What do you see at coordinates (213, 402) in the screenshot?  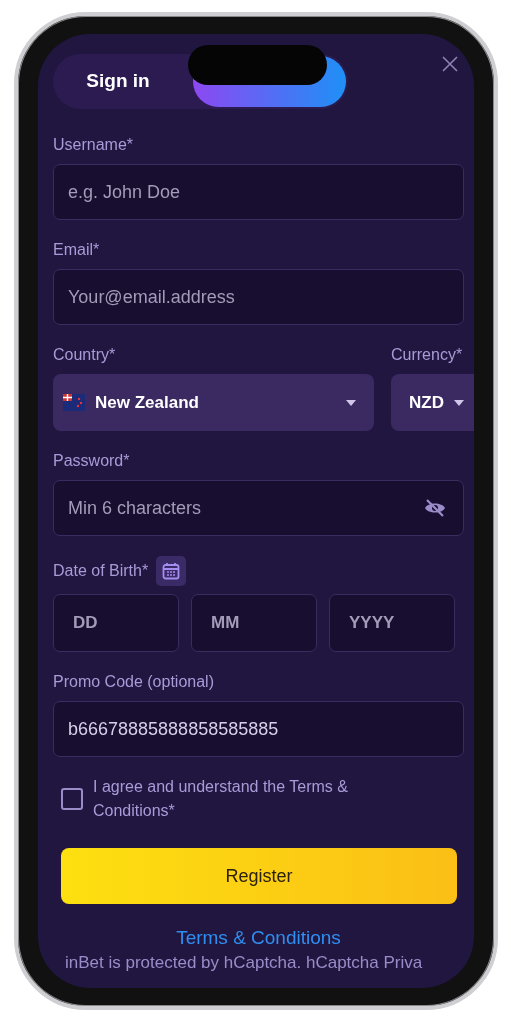 I see `country-select: New Zealand` at bounding box center [213, 402].